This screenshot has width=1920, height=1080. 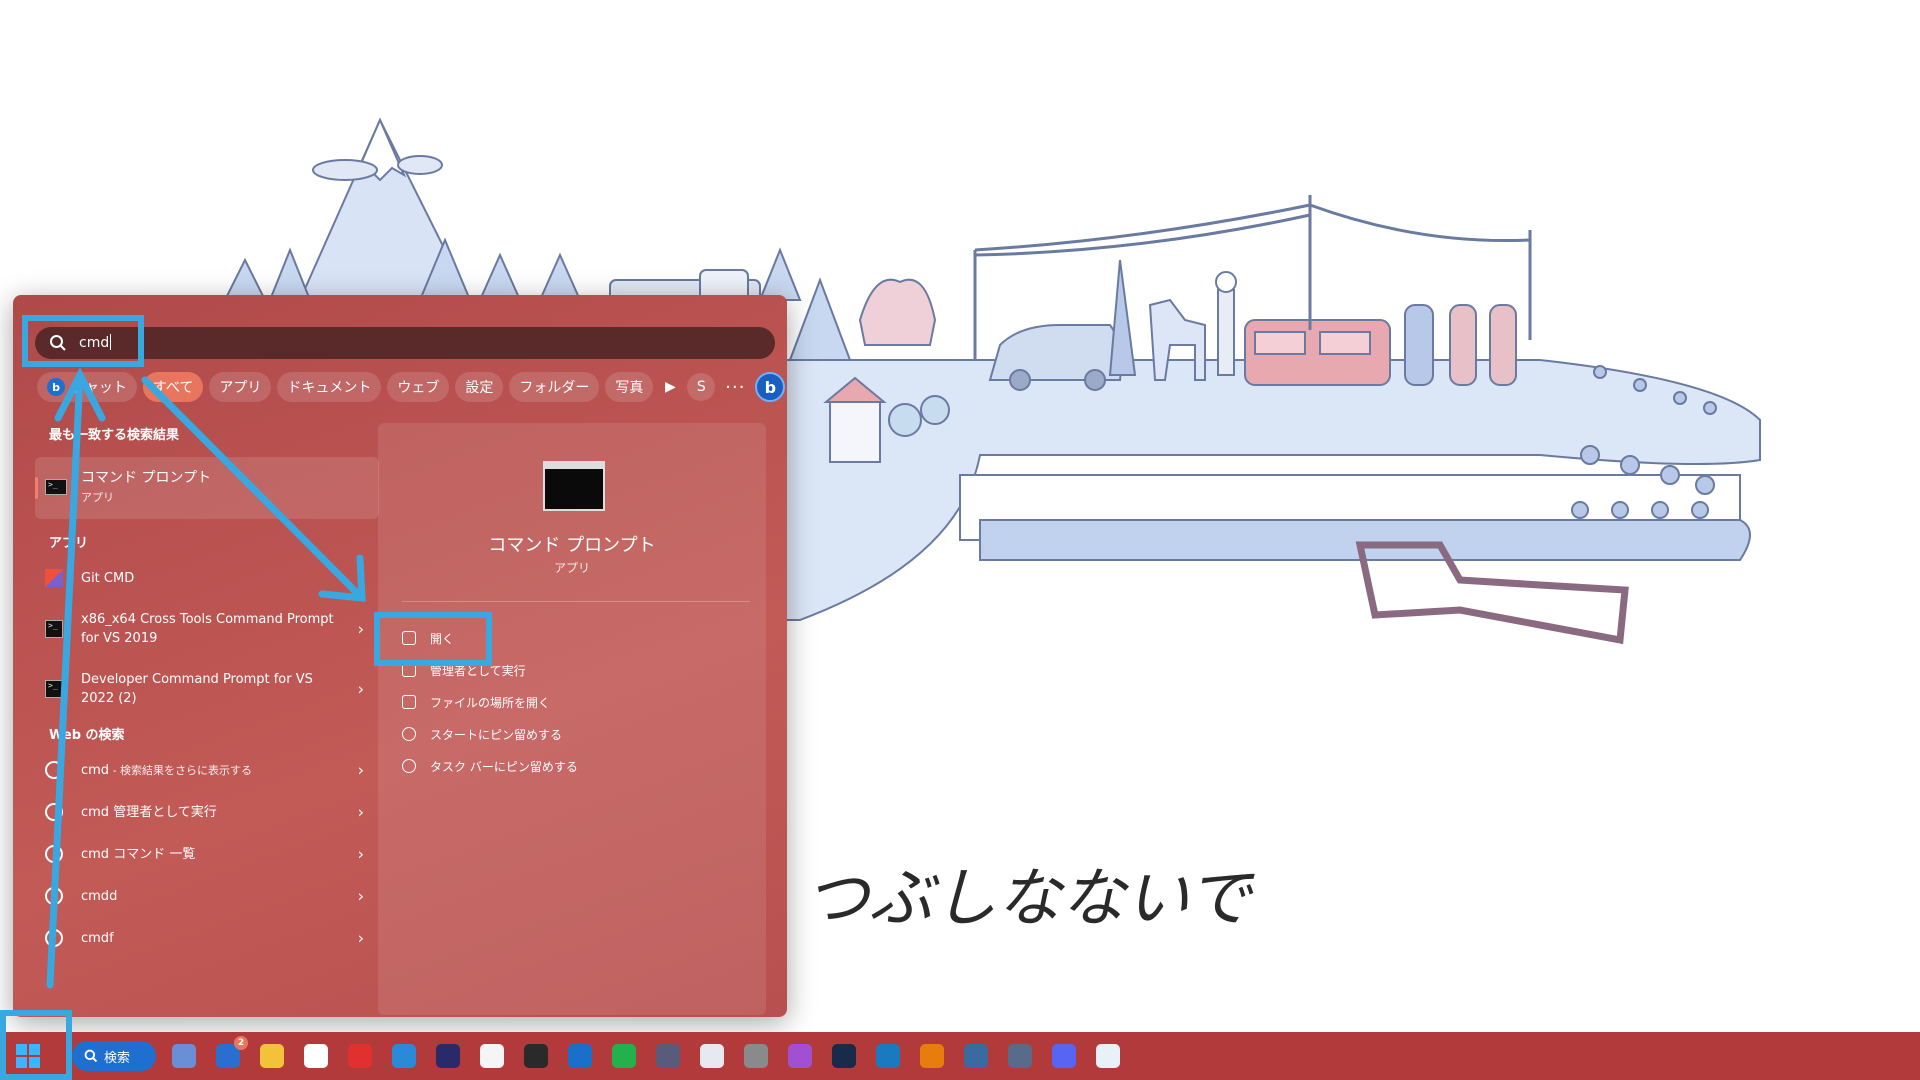 I want to click on notepad-icon, so click(x=492, y=1056).